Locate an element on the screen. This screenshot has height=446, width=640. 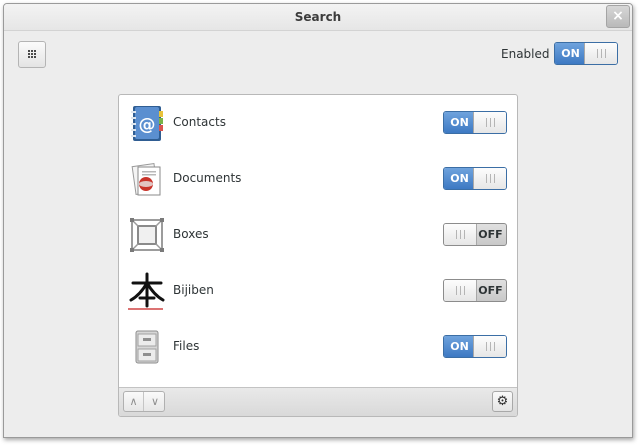
grid-view-button is located at coordinates (32, 54).